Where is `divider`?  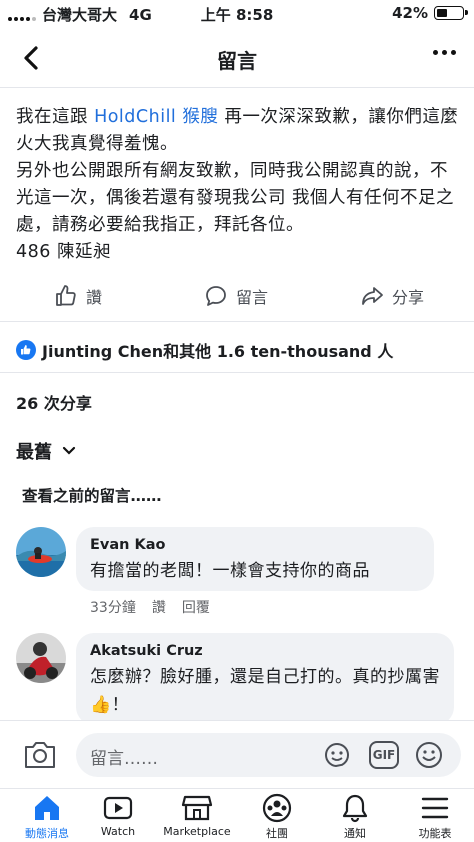 divider is located at coordinates (237, 372).